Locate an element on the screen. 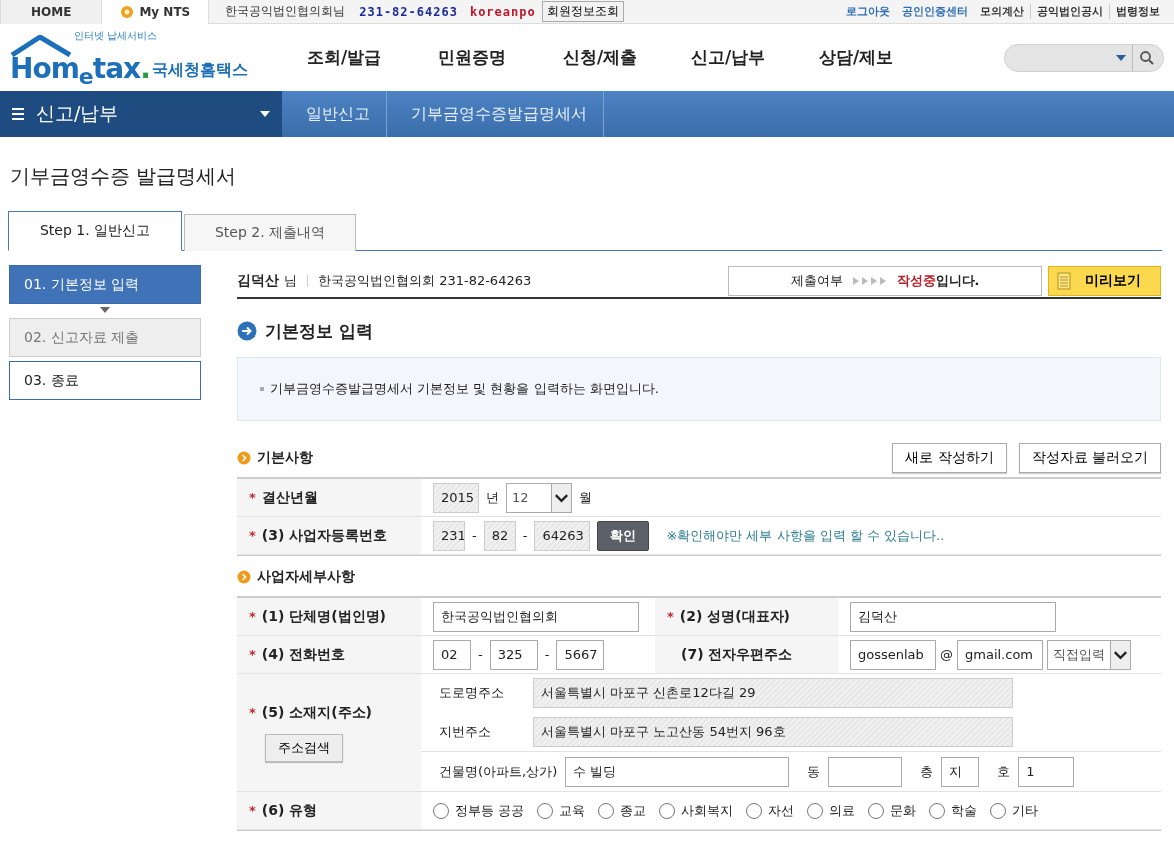  top-link: 공인인증센터 is located at coordinates (935, 11).